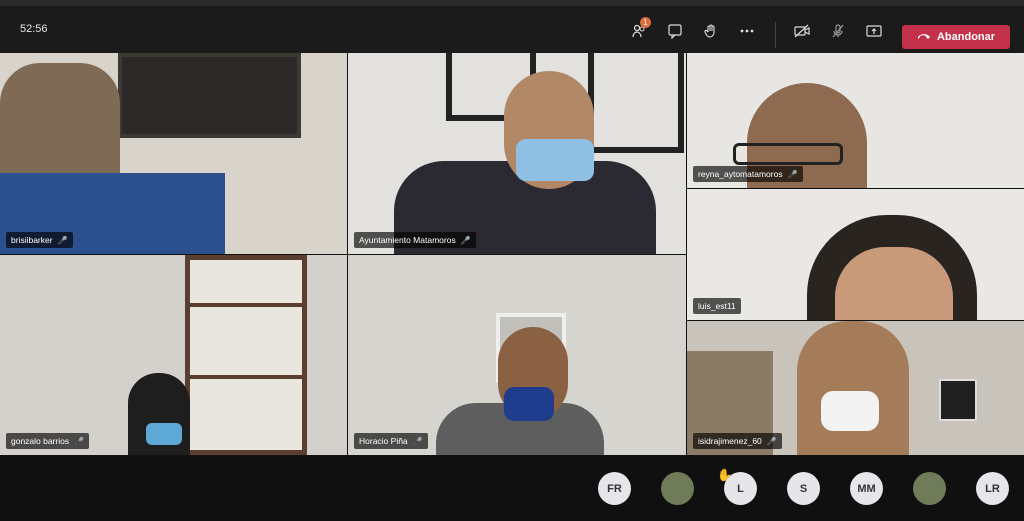 Image resolution: width=1024 pixels, height=521 pixels. What do you see at coordinates (639, 29) in the screenshot?
I see `people-icon: 1` at bounding box center [639, 29].